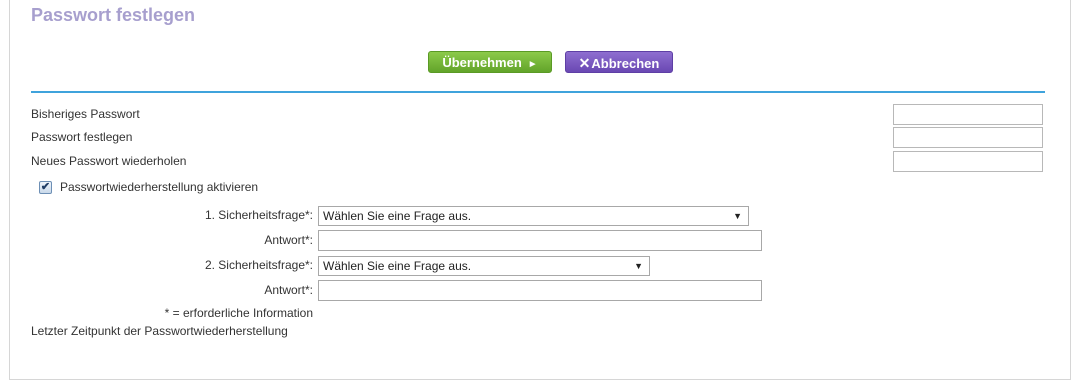 This screenshot has height=381, width=1072. Describe the element at coordinates (584, 63) in the screenshot. I see `close-icon: ✕` at that location.